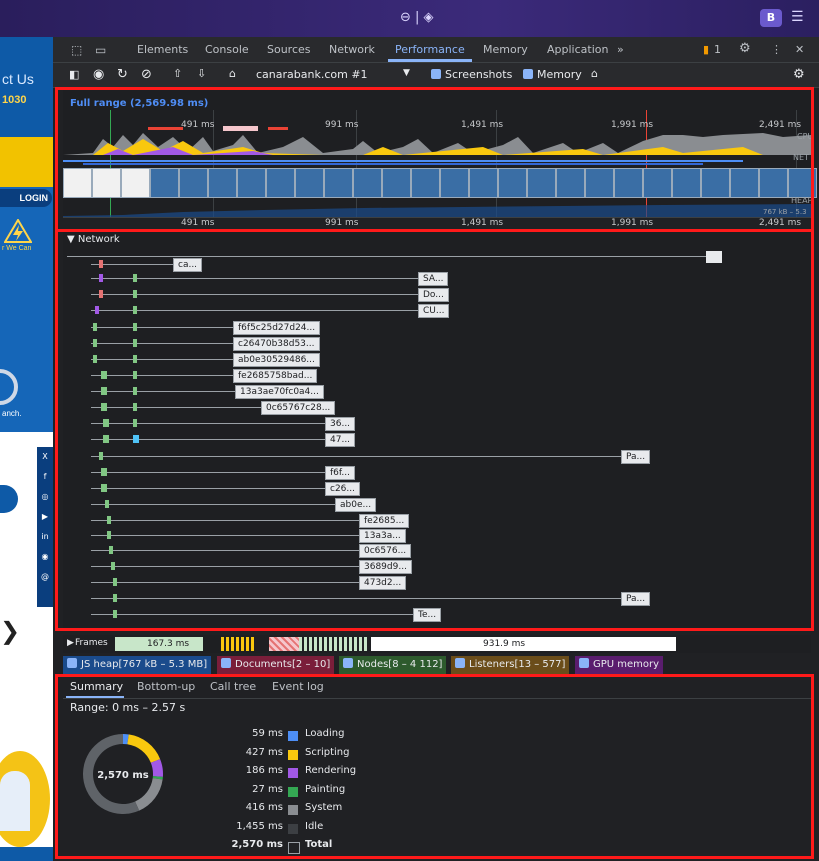  I want to click on network-track-header: ▼ Network, so click(93, 239).